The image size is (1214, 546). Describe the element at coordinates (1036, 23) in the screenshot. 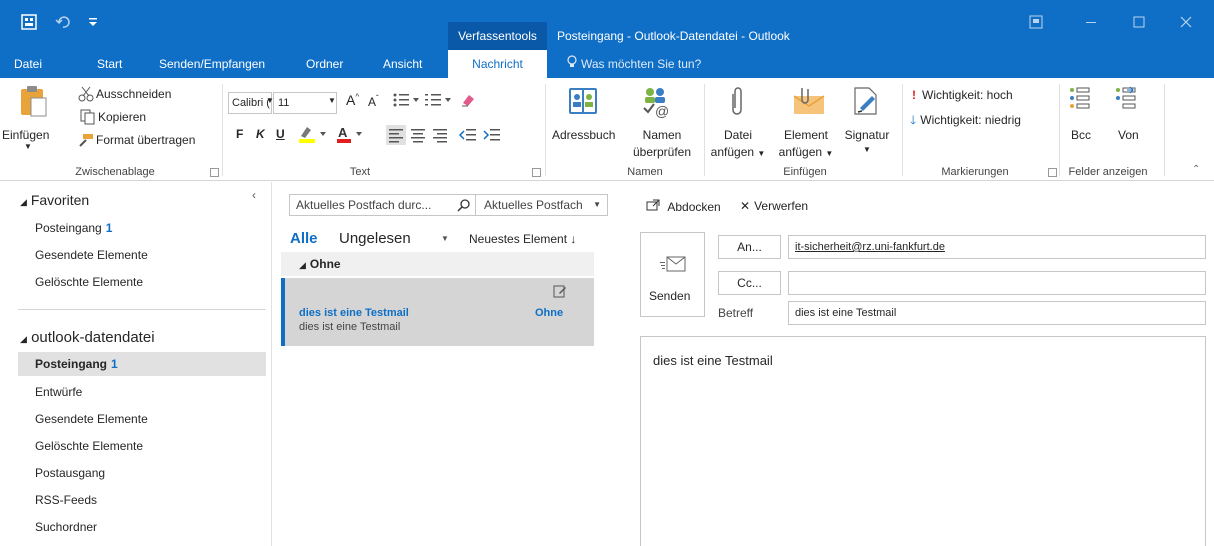

I see `ribbon-display-icon` at that location.